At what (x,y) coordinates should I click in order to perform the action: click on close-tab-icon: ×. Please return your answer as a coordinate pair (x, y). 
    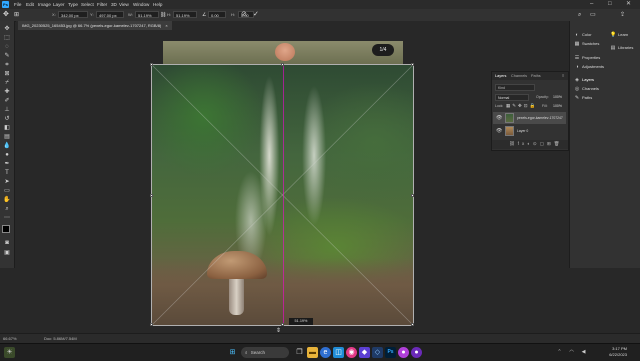
    Looking at the image, I should click on (166, 25).